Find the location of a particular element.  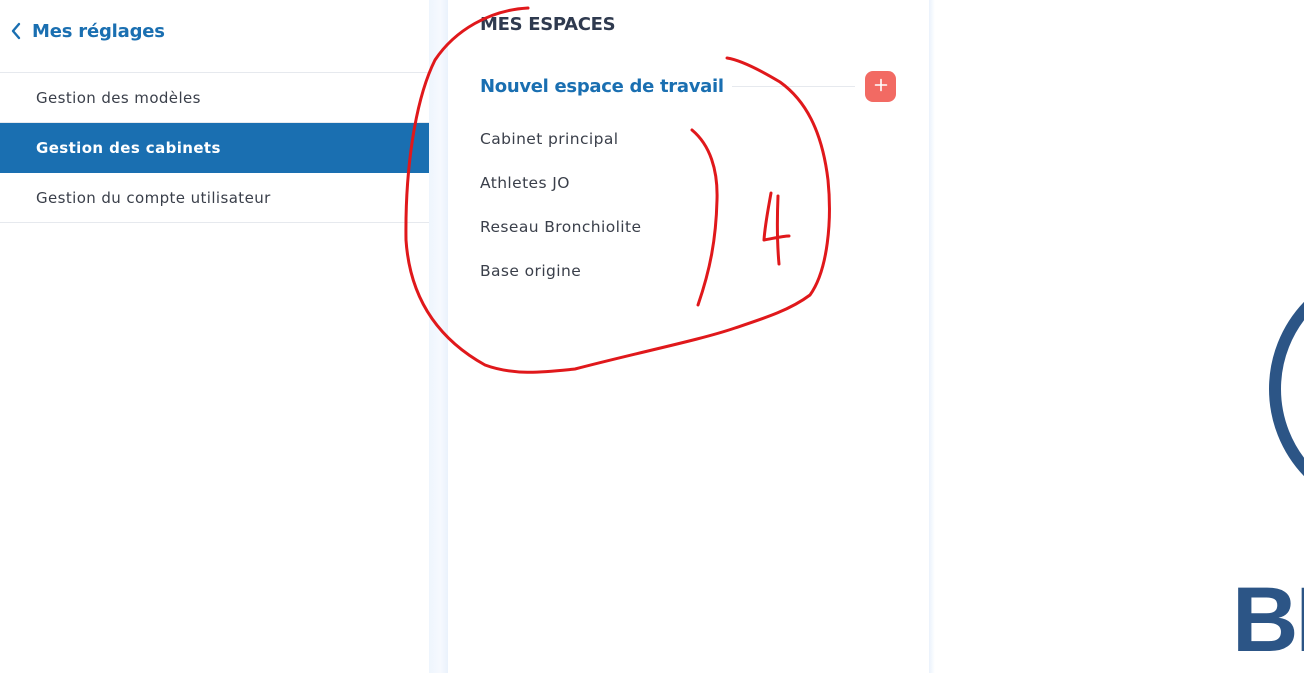

back-link-label: Mes réglages is located at coordinates (98, 31).